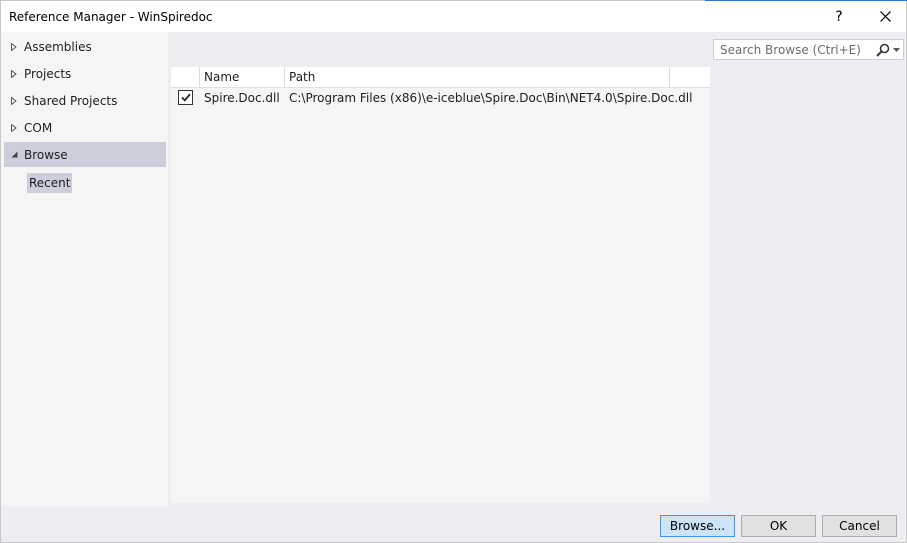  I want to click on search-box, so click(808, 49).